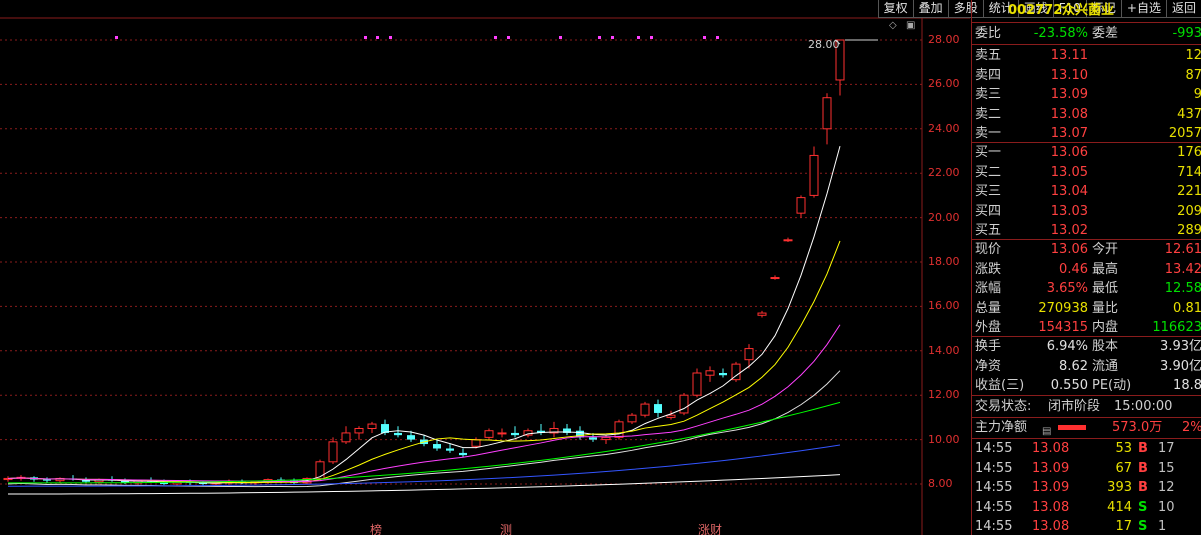  What do you see at coordinates (1051, 448) in the screenshot?
I see `tick-price: 13.08` at bounding box center [1051, 448].